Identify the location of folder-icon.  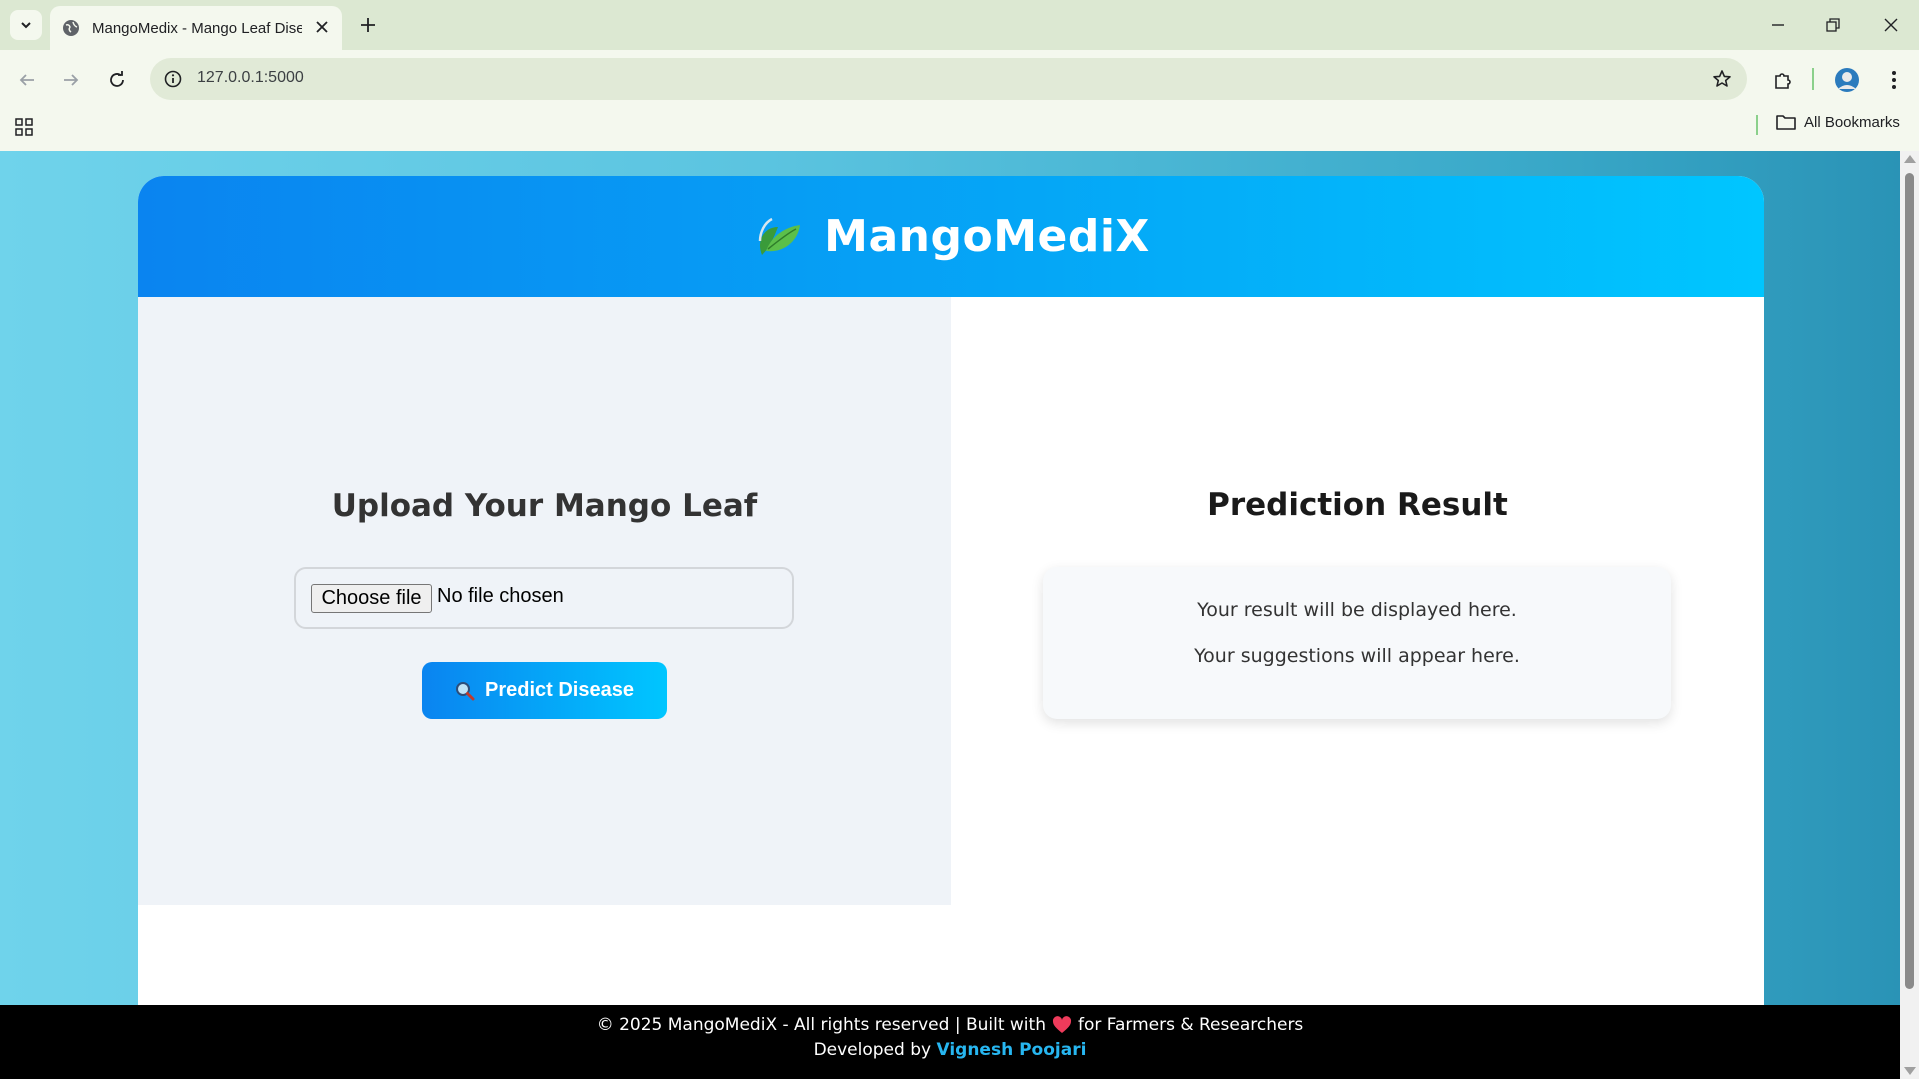
(1786, 122).